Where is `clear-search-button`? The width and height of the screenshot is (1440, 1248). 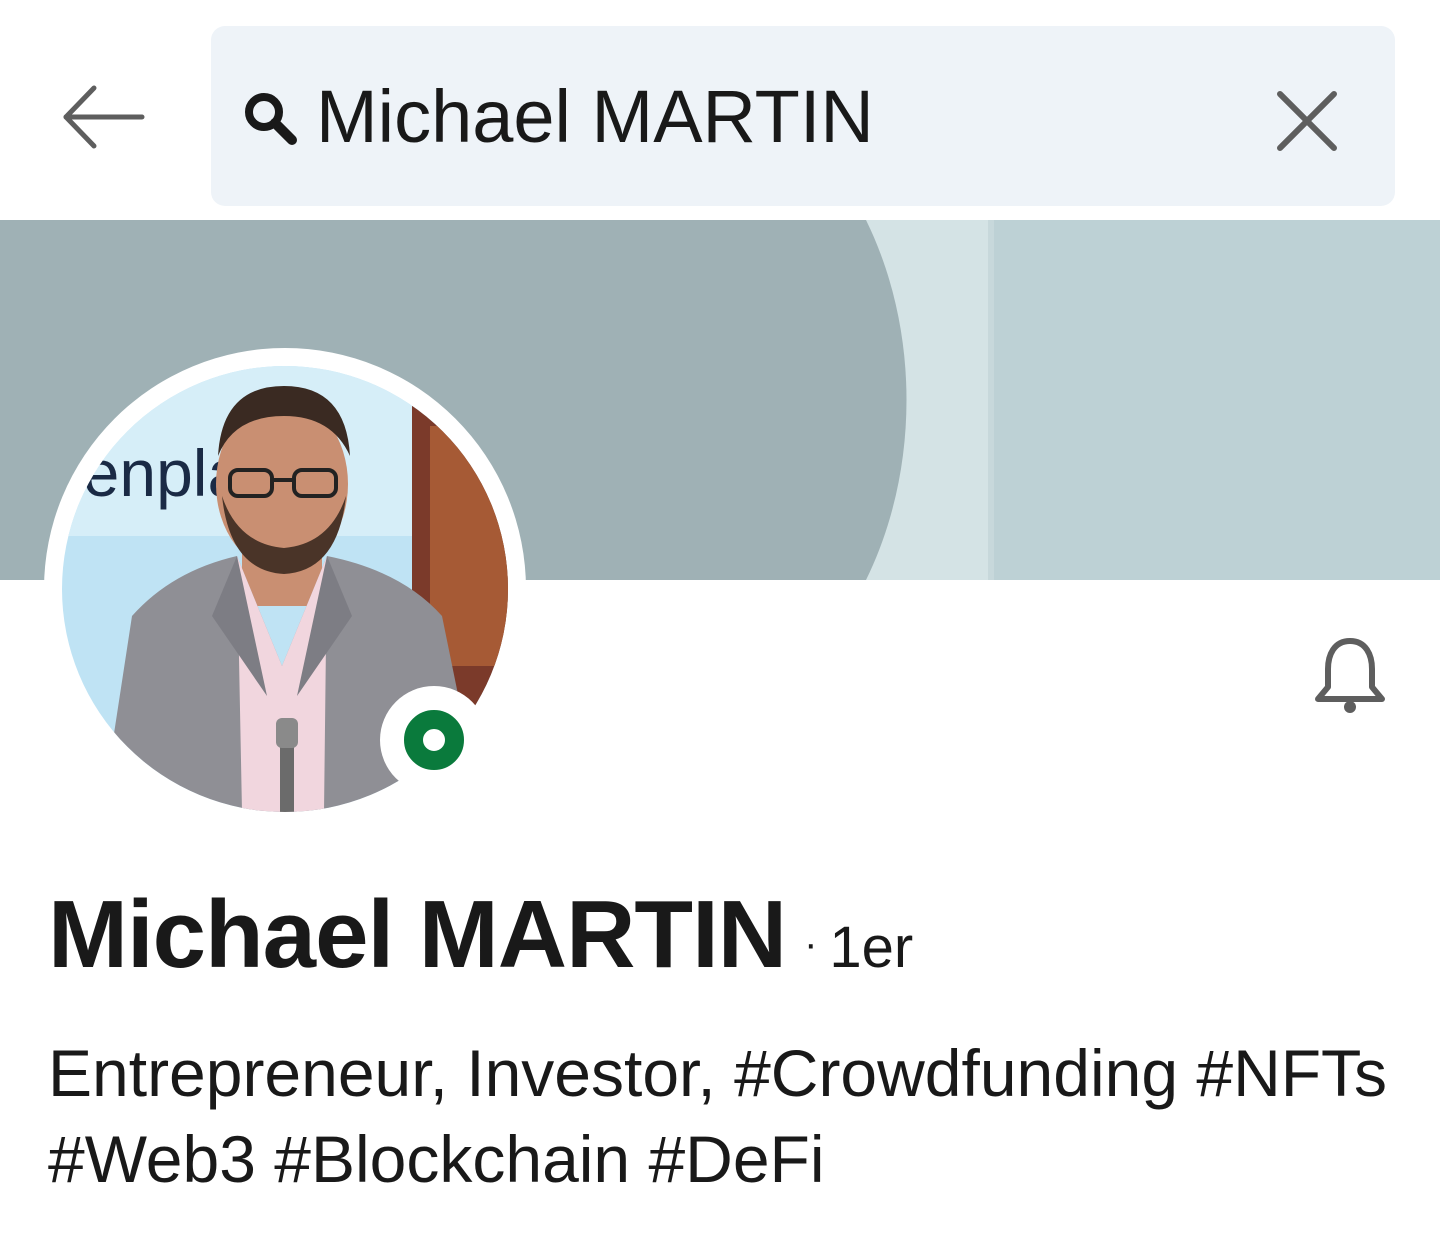 clear-search-button is located at coordinates (1307, 121).